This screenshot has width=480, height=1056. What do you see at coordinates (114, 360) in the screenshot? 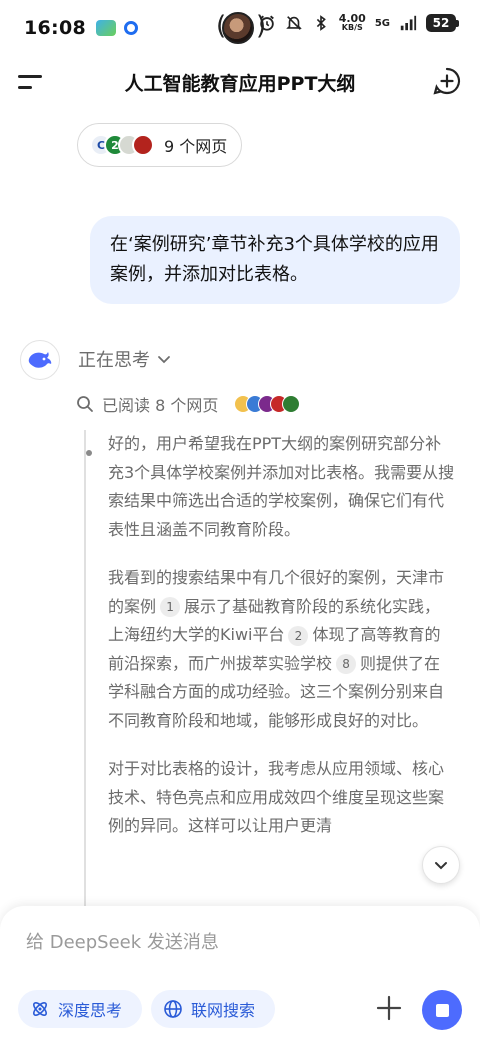
I see `thinking-label: 正在思考` at bounding box center [114, 360].